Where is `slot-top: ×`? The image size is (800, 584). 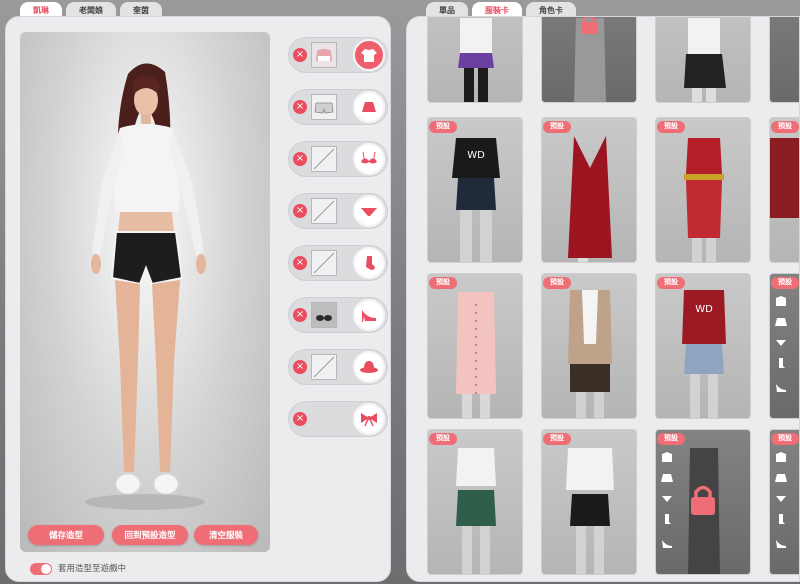 slot-top: × is located at coordinates (338, 55).